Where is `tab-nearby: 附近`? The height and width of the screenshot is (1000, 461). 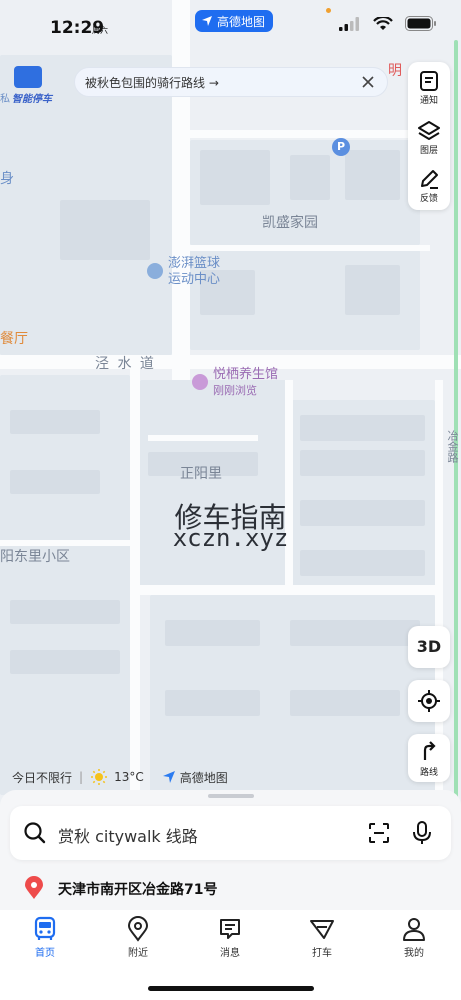
tab-nearby: 附近 is located at coordinates (138, 937).